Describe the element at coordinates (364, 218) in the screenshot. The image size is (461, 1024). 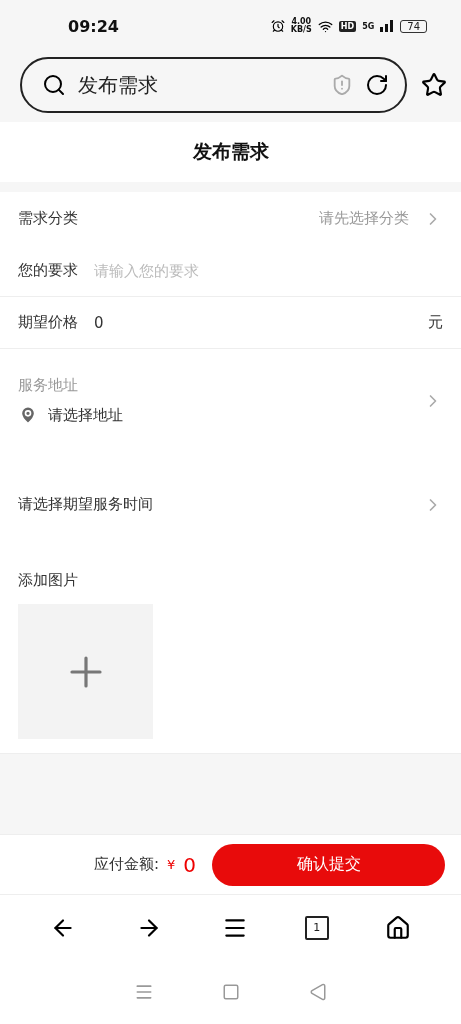
I see `category-placeholder: 请先选择分类` at that location.